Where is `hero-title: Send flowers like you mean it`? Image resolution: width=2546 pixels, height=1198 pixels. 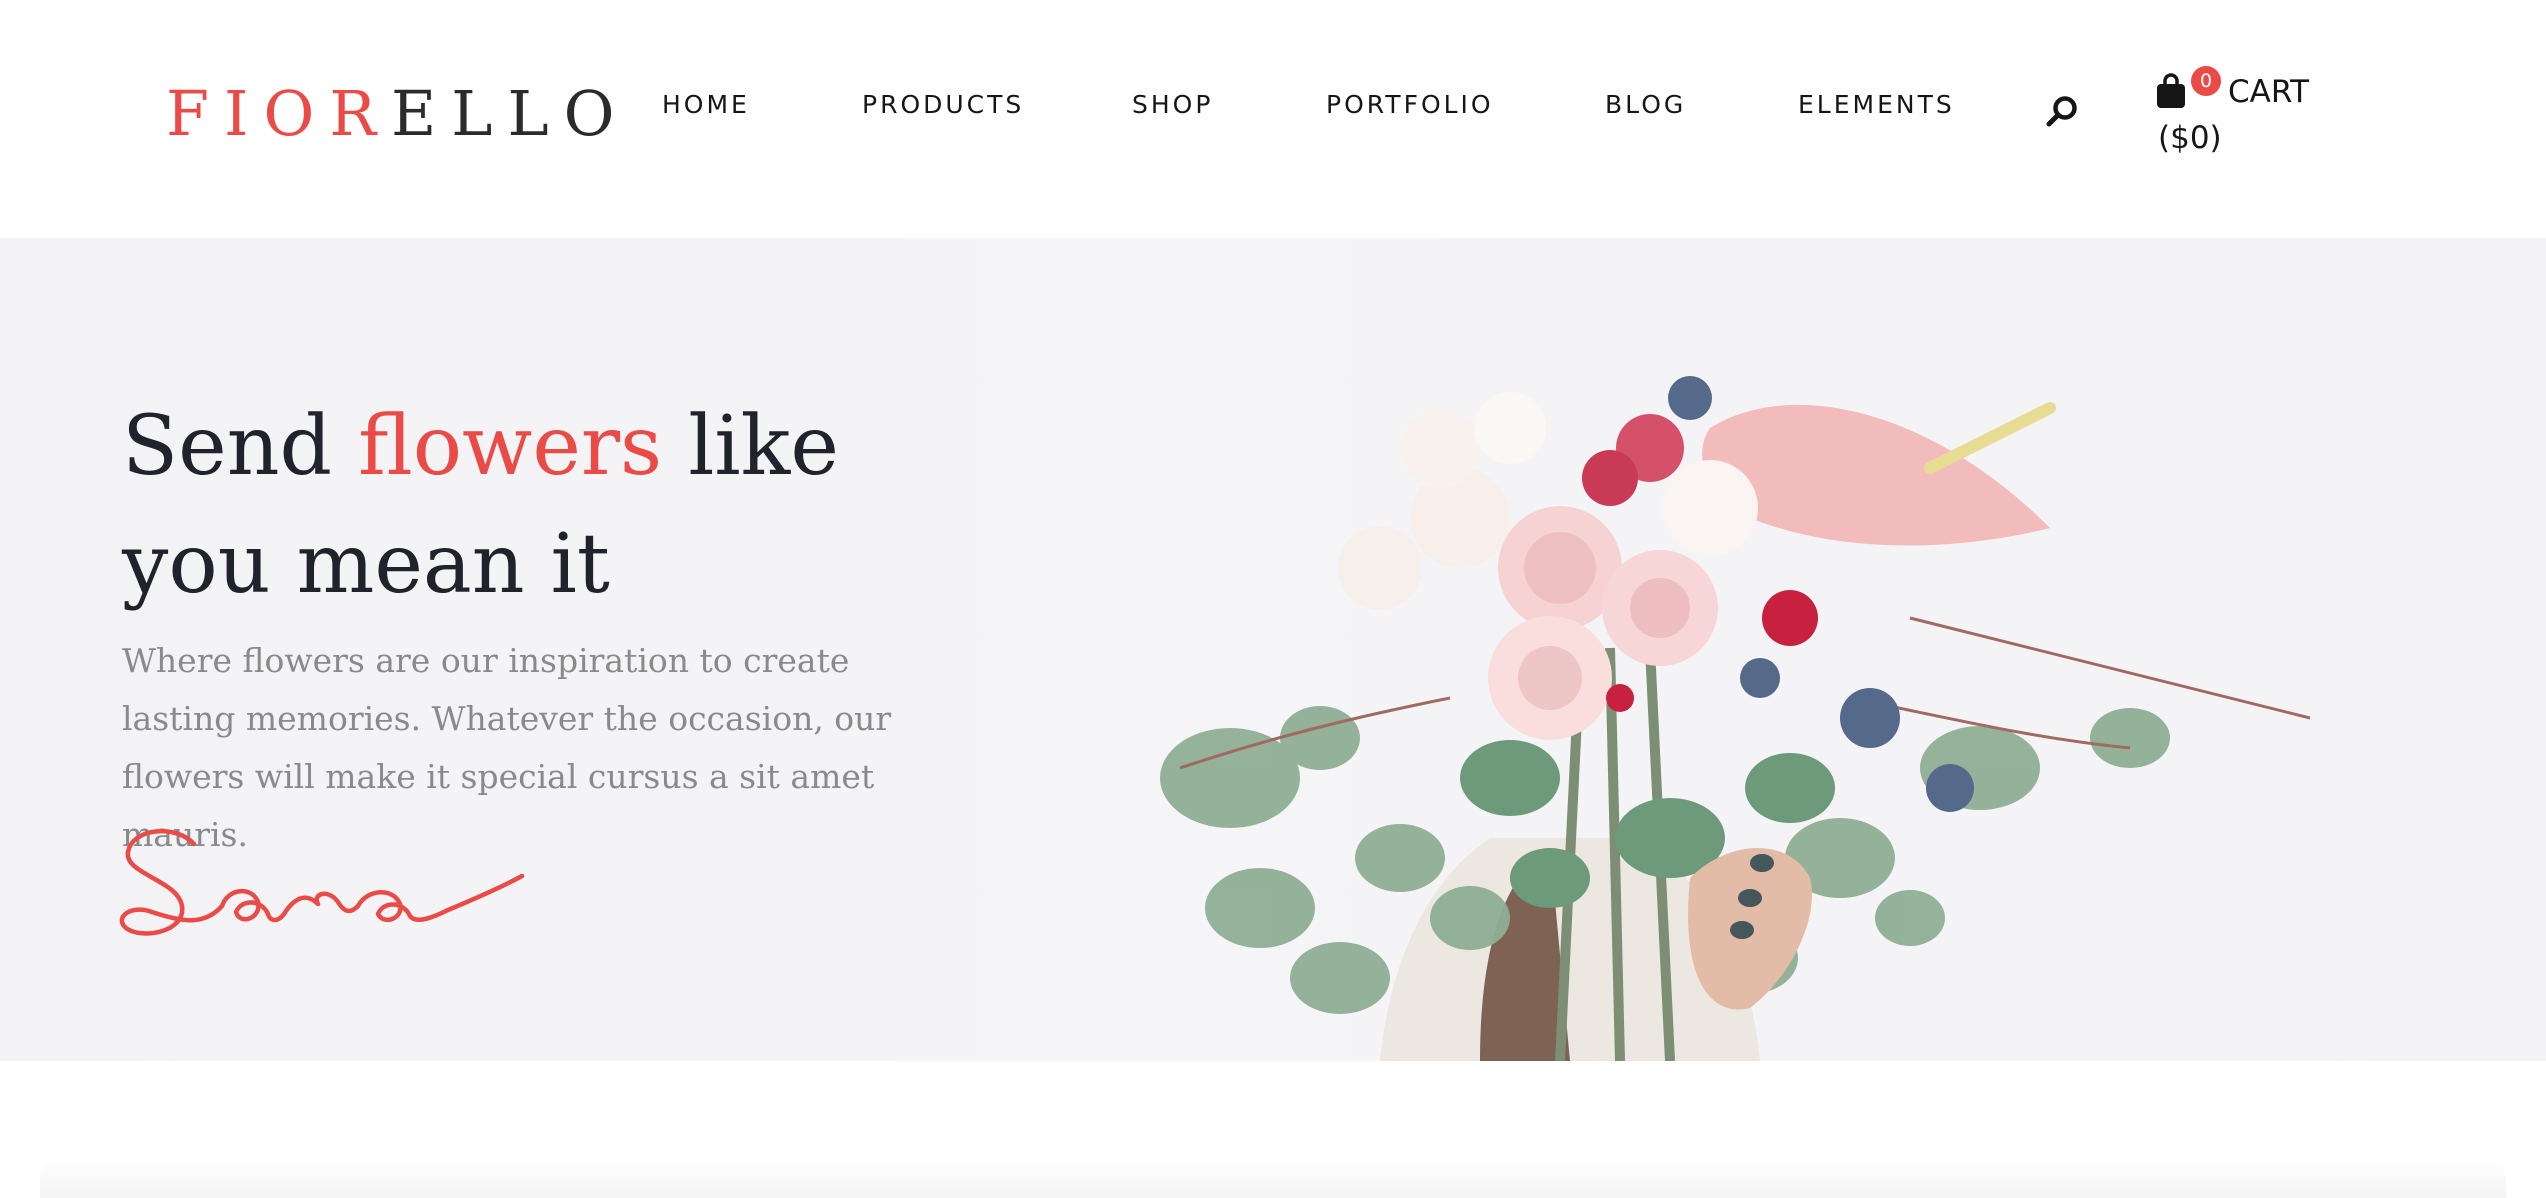 hero-title: Send flowers like you mean it is located at coordinates (480, 506).